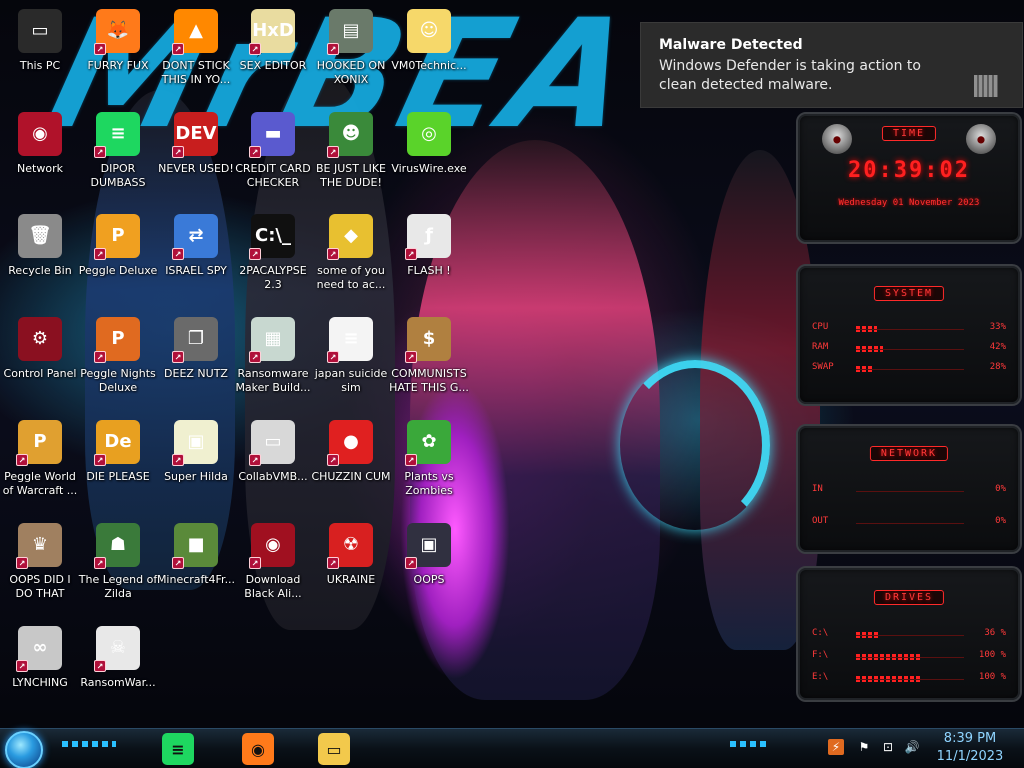 The height and width of the screenshot is (768, 1024). What do you see at coordinates (272, 340) in the screenshot?
I see `app-window-icon: ▦ ↗` at bounding box center [272, 340].